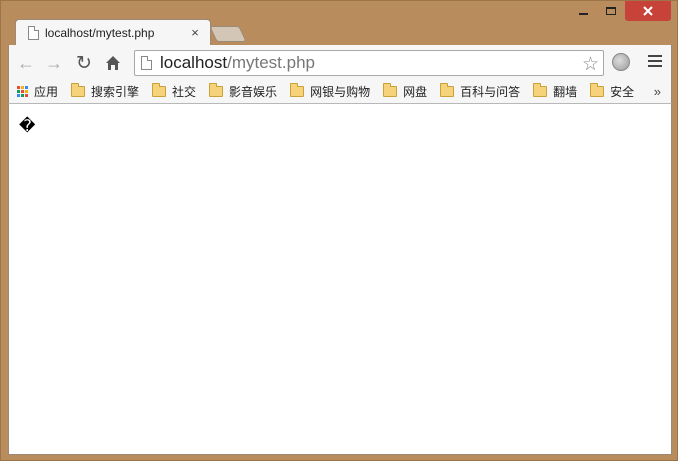 The height and width of the screenshot is (461, 678). I want to click on bookmark-label: 应用, so click(46, 92).